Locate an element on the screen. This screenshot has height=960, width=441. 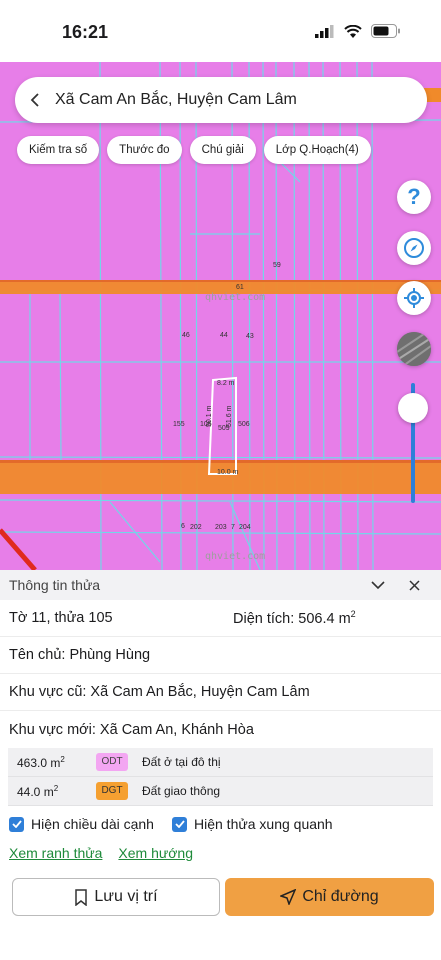
road-upper-edge is located at coordinates (220, 281).